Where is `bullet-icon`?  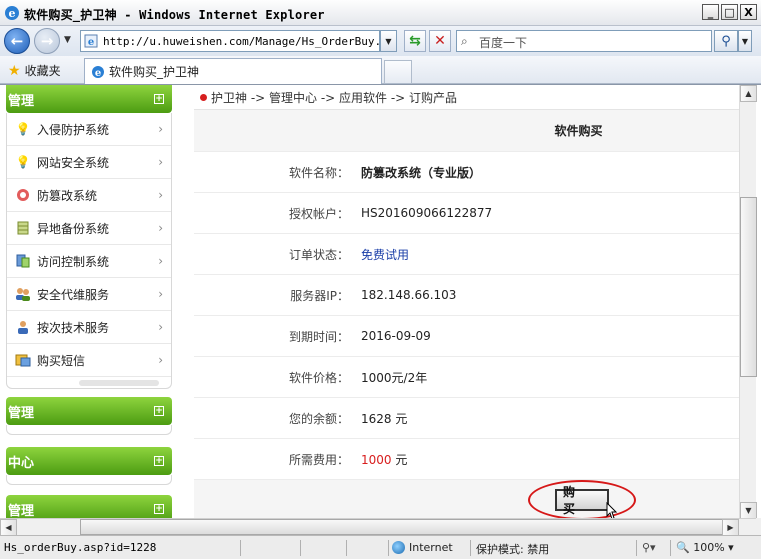 bullet-icon is located at coordinates (203, 97).